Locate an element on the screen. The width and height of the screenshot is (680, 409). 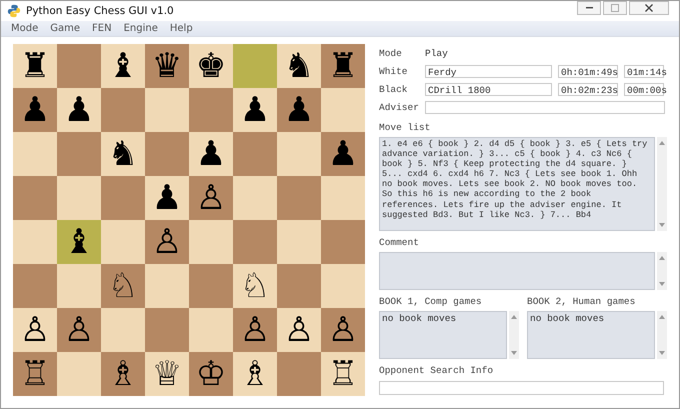
menu-item: Help is located at coordinates (181, 28).